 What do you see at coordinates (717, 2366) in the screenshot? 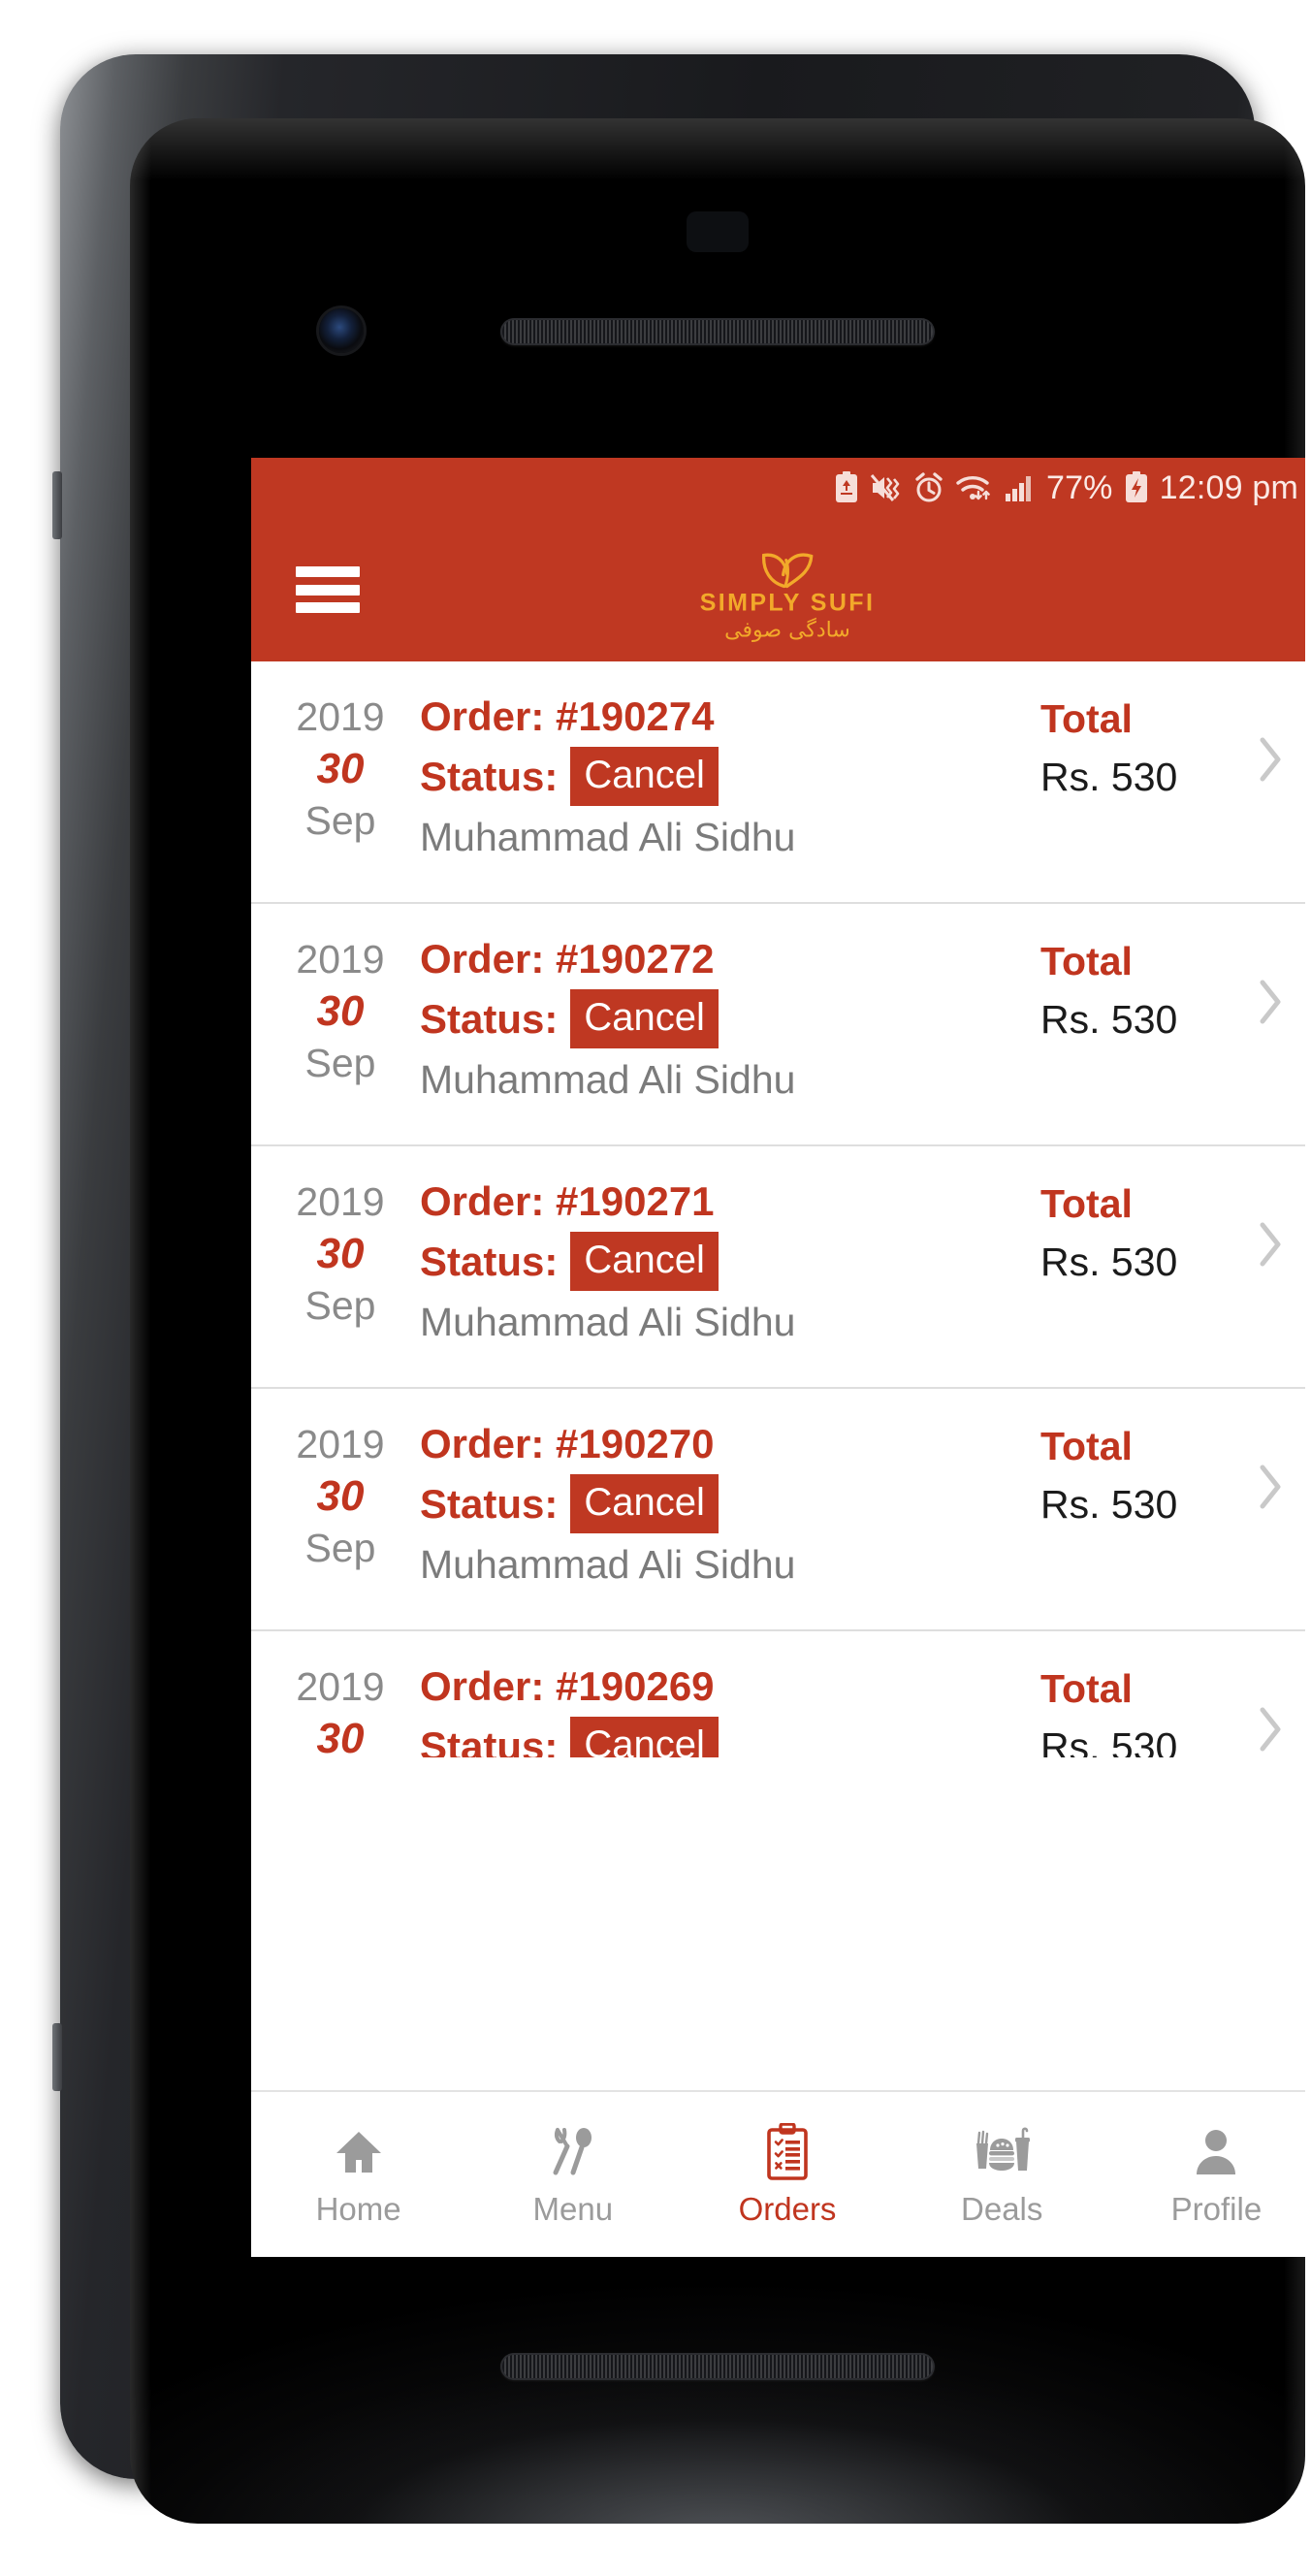
I see `bottom-speaker` at bounding box center [717, 2366].